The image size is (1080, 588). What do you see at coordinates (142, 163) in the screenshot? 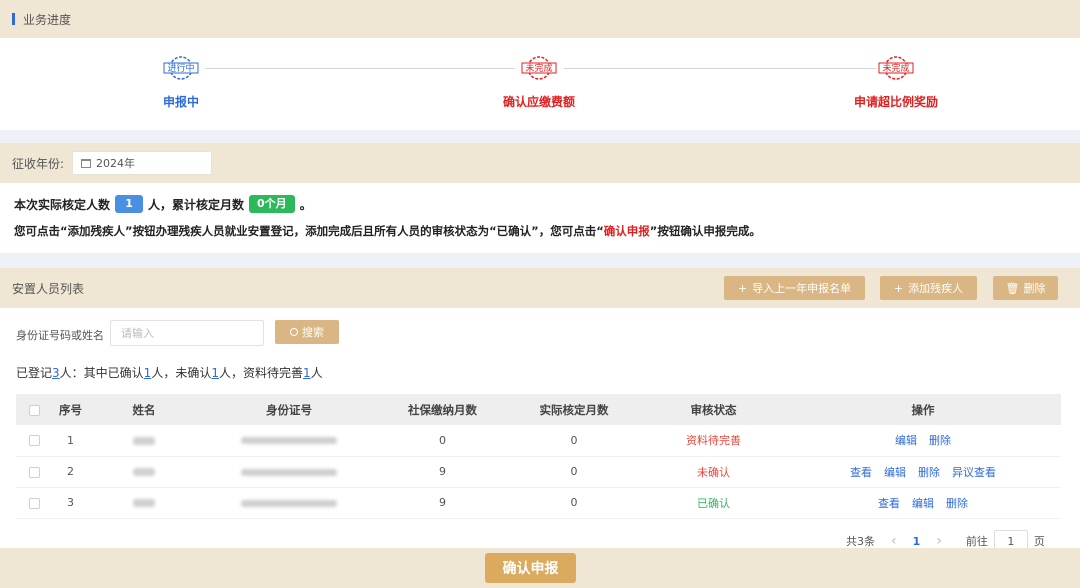
I see `year-picker: 2024年` at bounding box center [142, 163].